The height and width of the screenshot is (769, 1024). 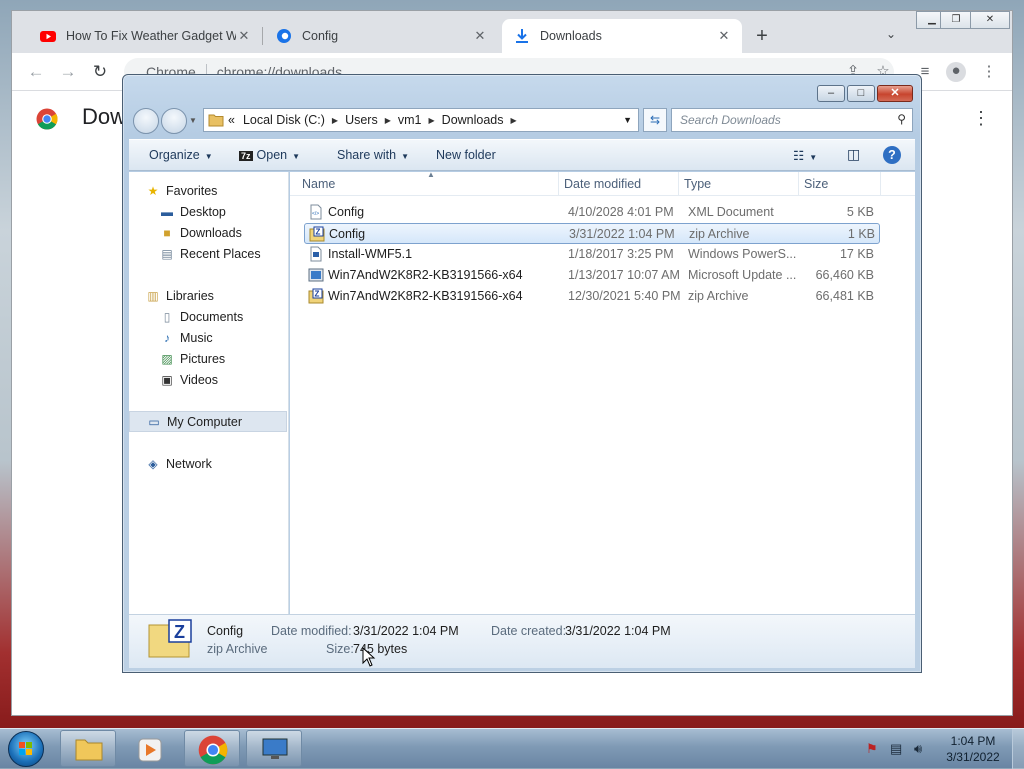 I want to click on forward-icon: →, so click(x=68, y=72).